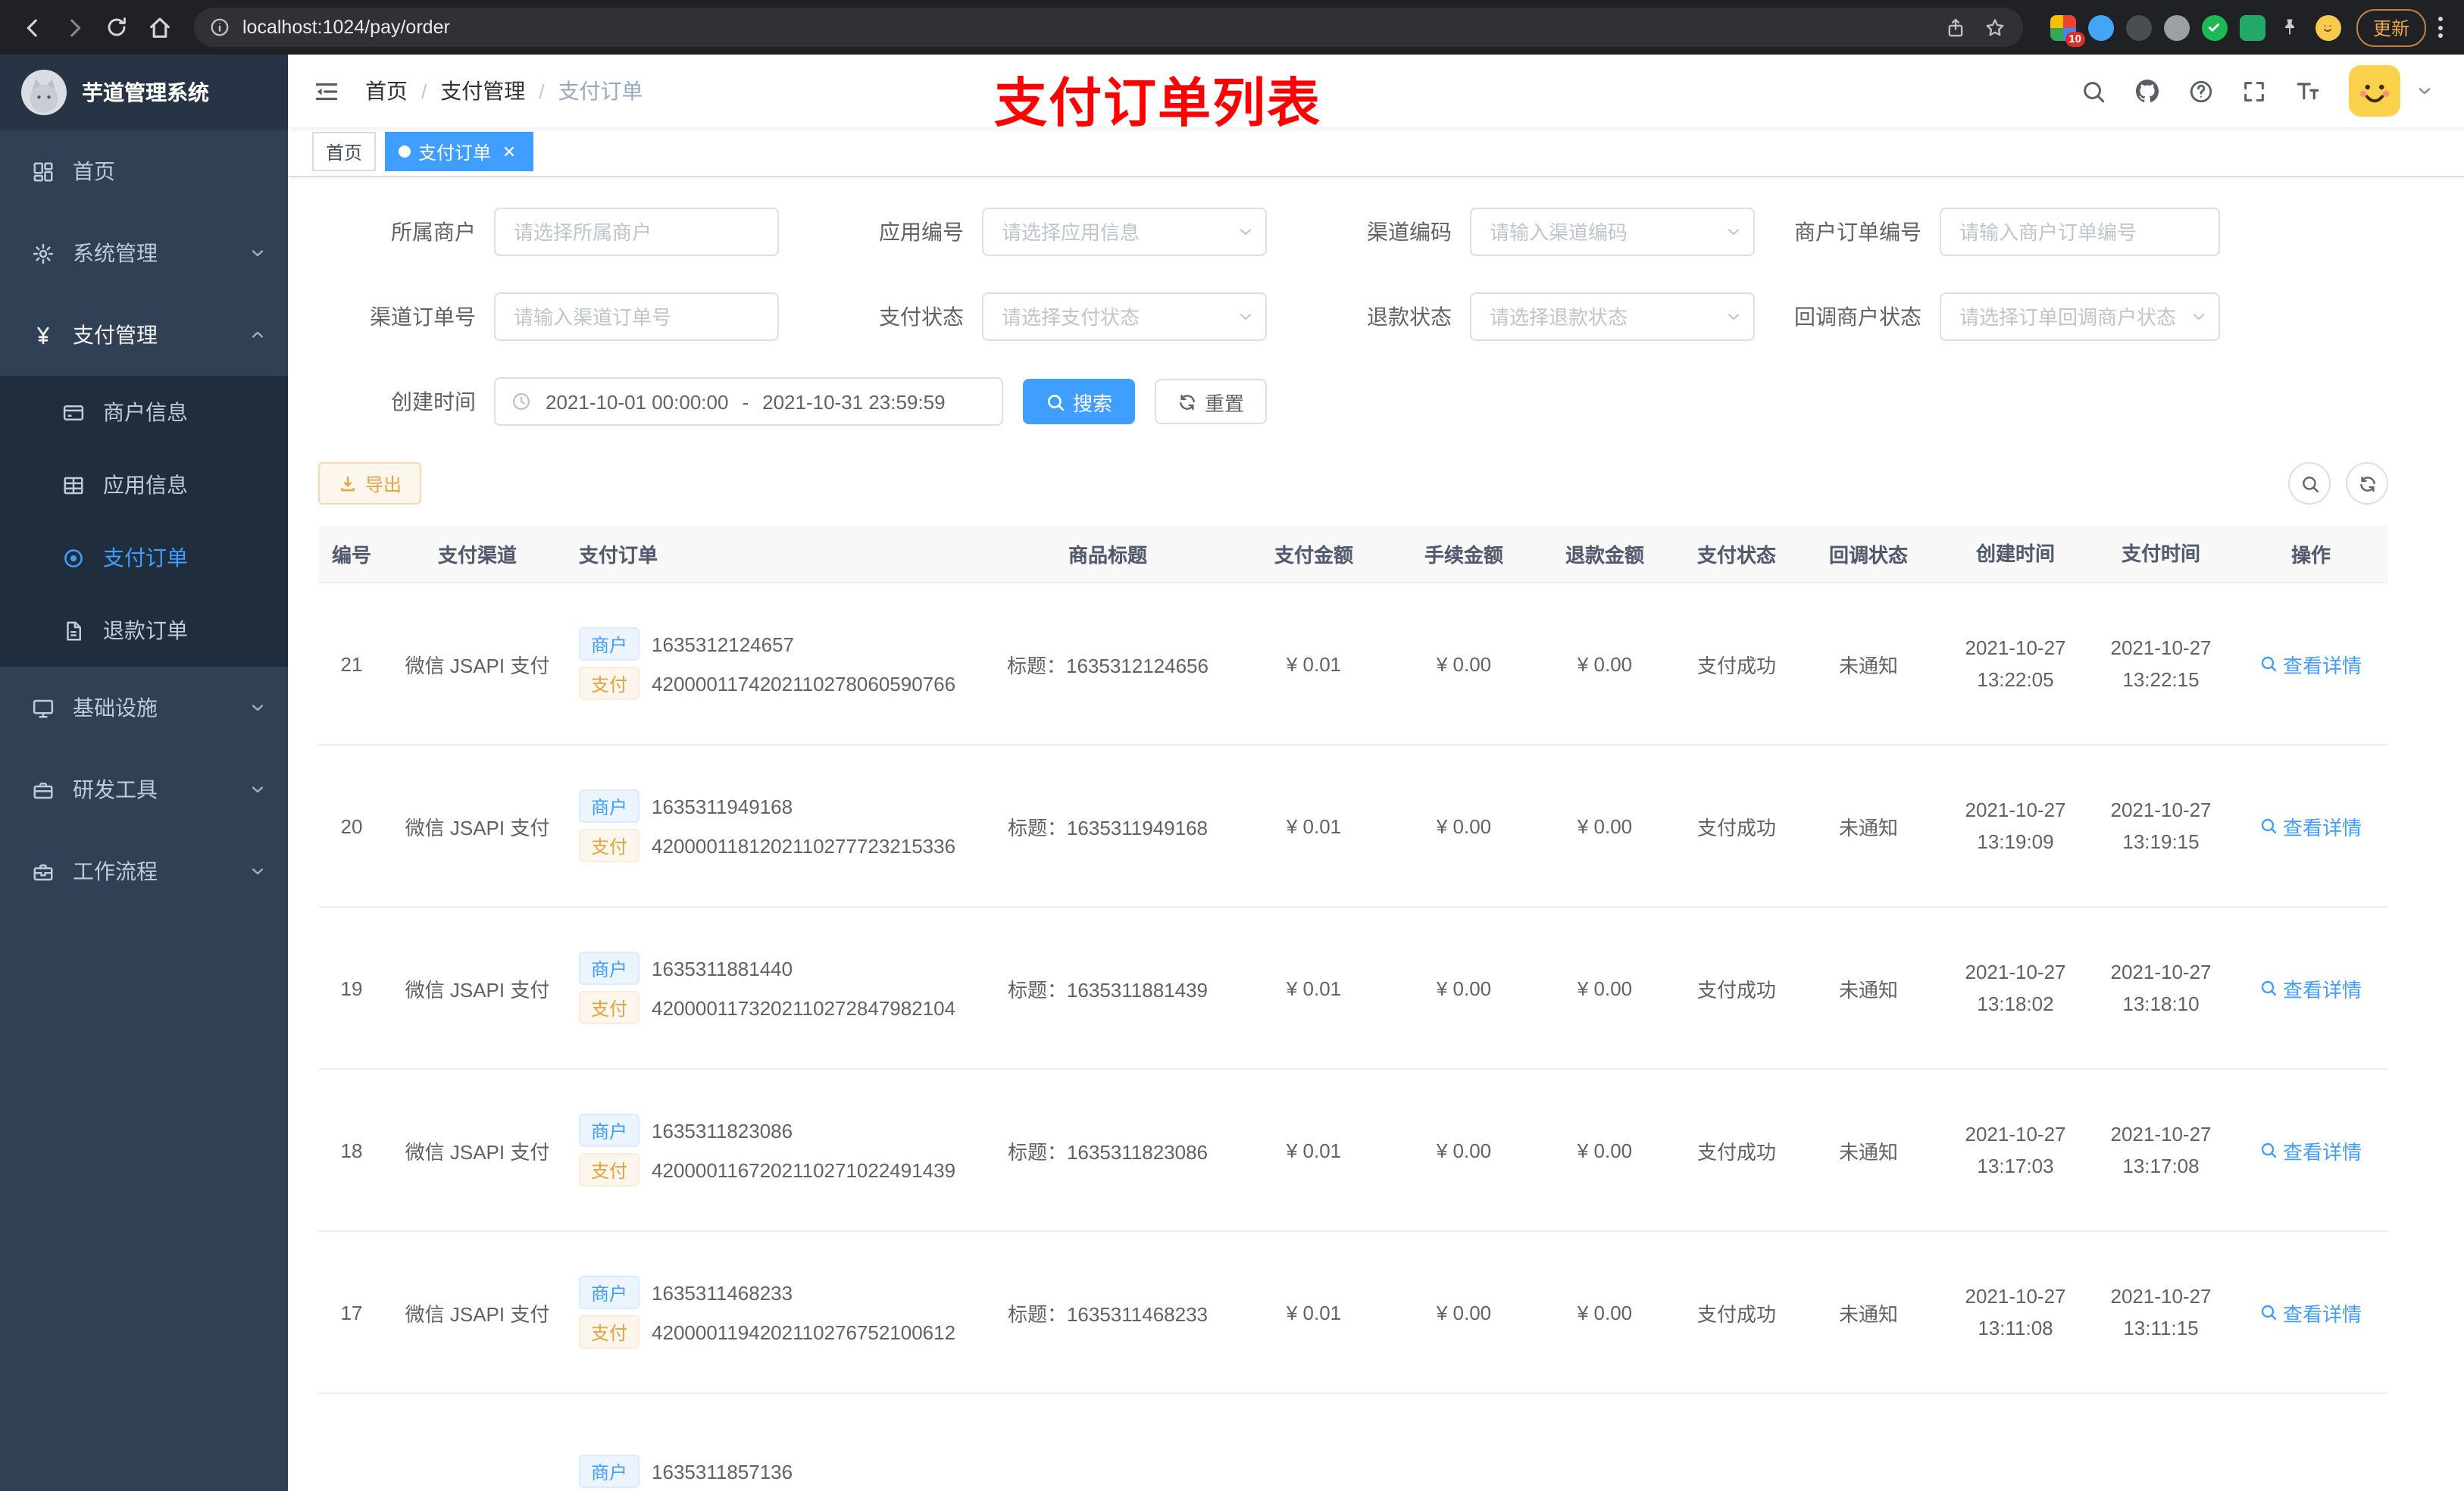  Describe the element at coordinates (370, 483) in the screenshot. I see `export-button: 导出` at that location.